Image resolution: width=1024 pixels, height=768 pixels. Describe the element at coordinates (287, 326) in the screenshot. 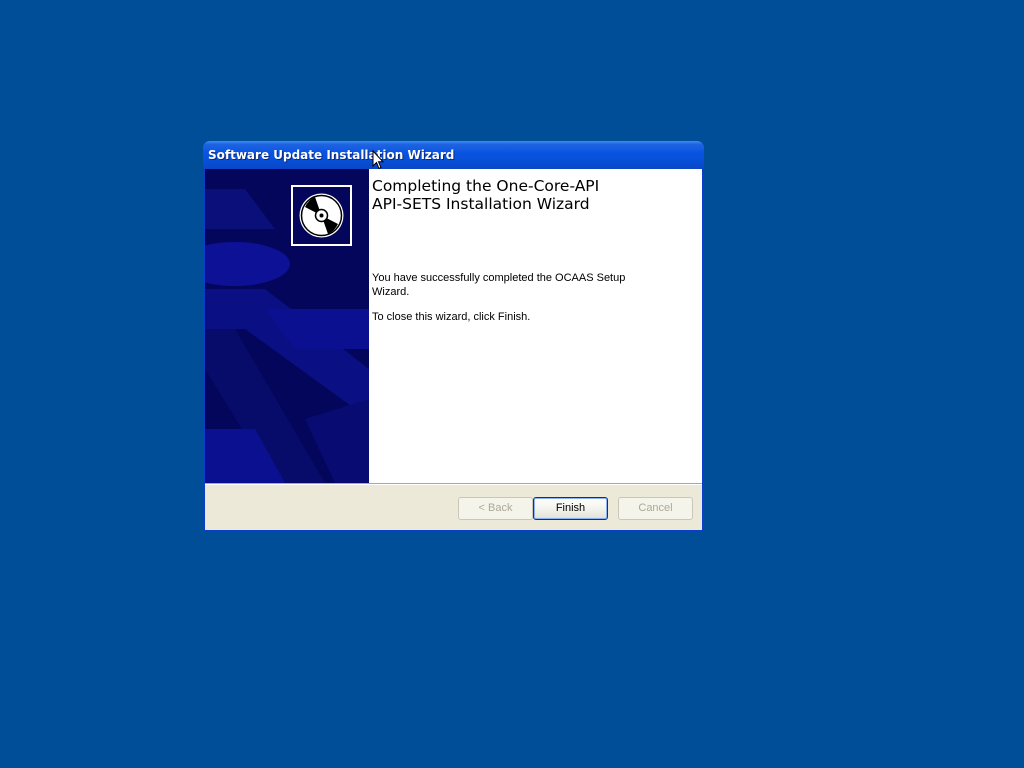

I see `wizard-side-banner` at that location.